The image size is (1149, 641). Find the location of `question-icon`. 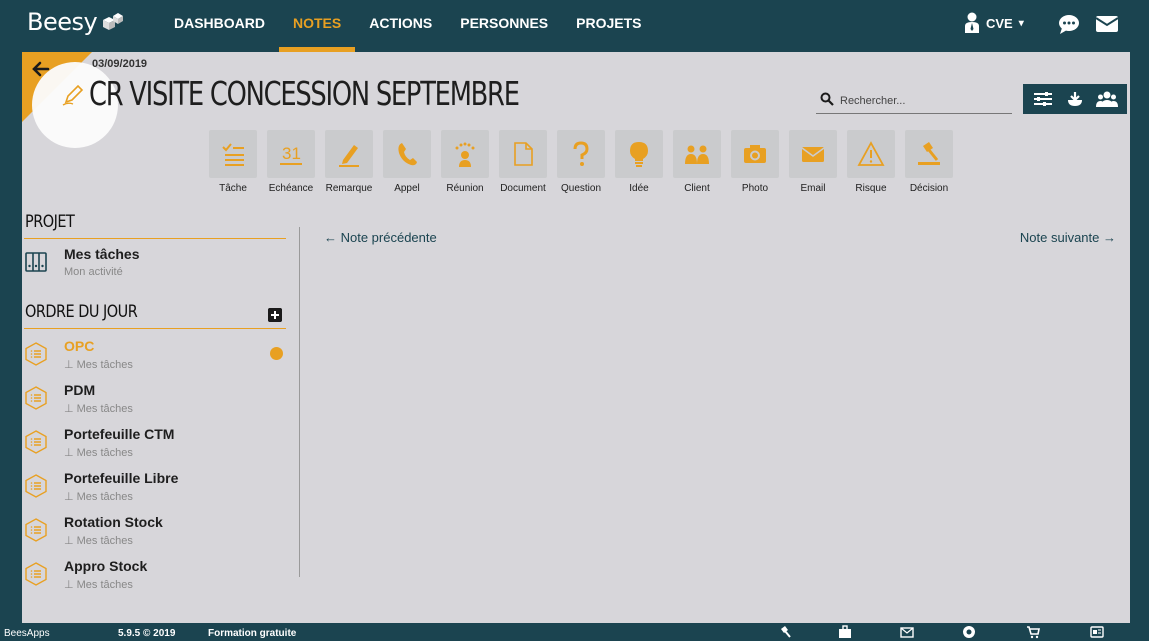

question-icon is located at coordinates (581, 153).